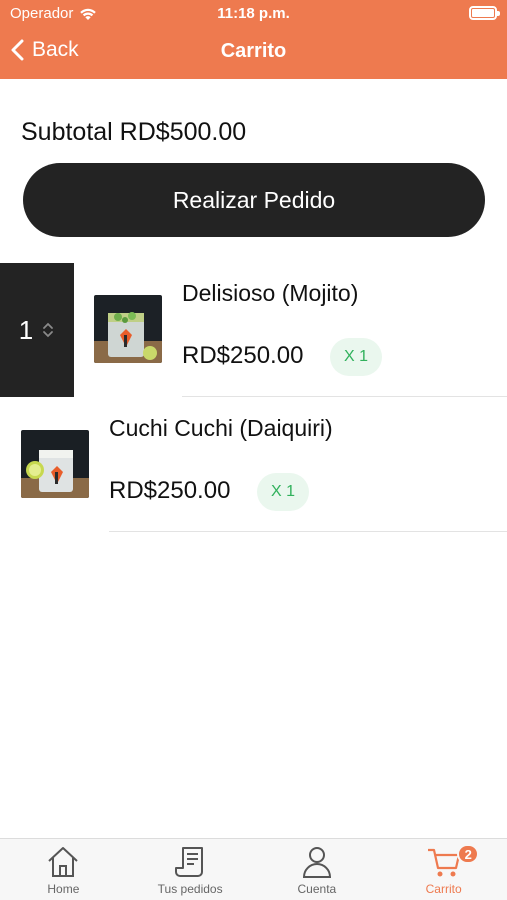  I want to click on tab-bar: Home Tus pedidos Cuenta 2 Carrito, so click(253, 869).